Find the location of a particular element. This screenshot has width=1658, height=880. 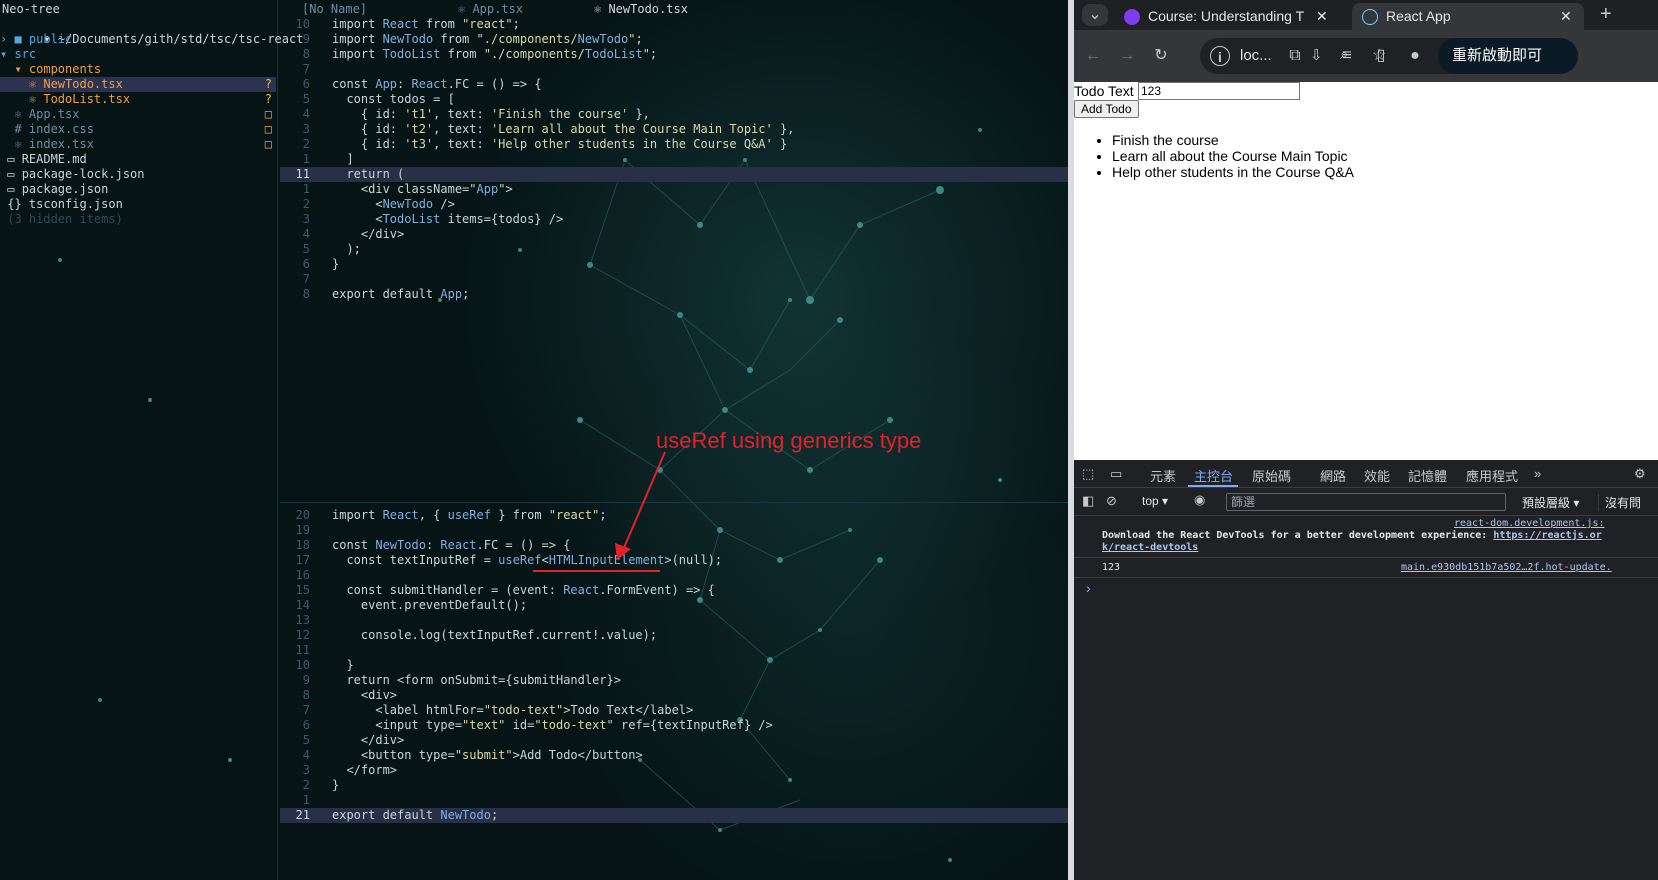

forward-icon: → is located at coordinates (1127, 56).